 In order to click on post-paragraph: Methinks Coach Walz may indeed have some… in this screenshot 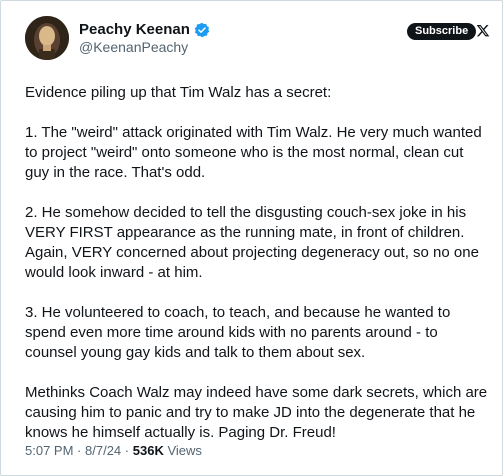, I will do `click(256, 412)`.